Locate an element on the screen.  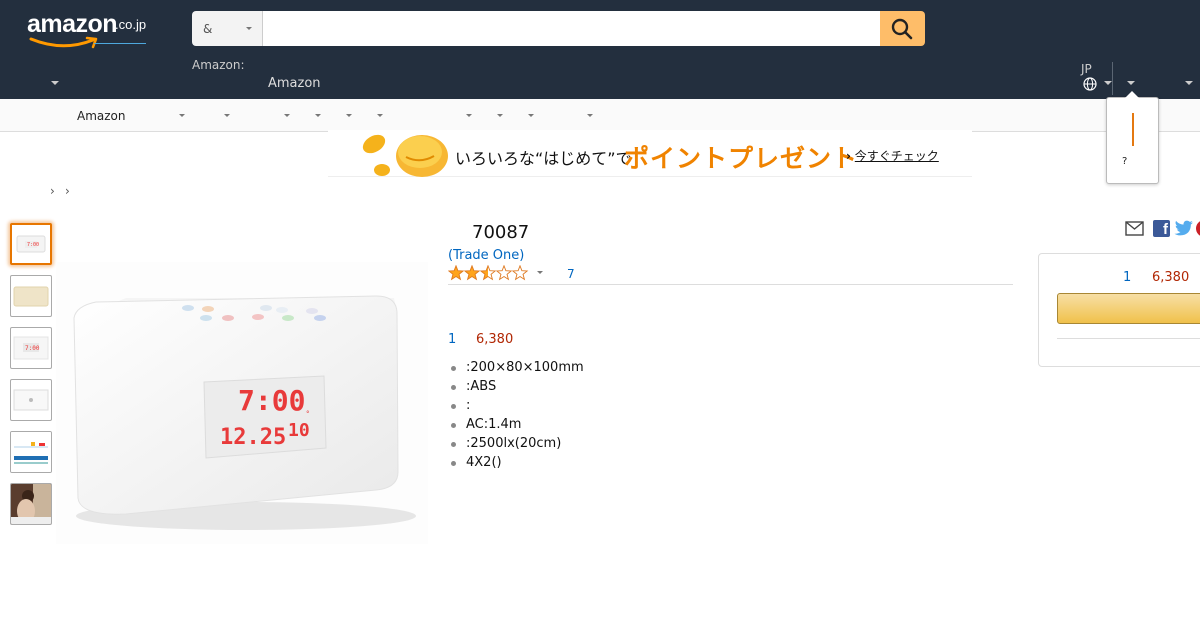
add-to-cart-button is located at coordinates (1128, 308).